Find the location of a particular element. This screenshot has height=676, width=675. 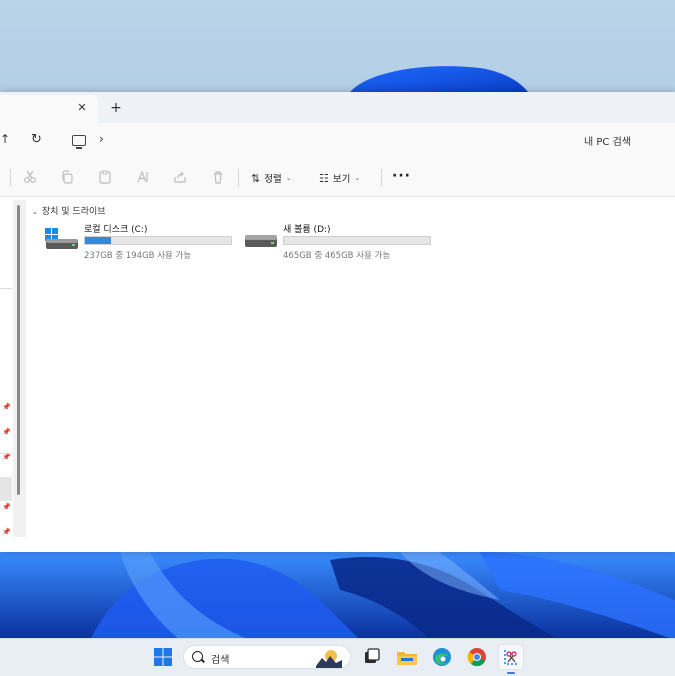

drive-item-c: 로컬 디스크 (C:) 237GB 중 194GB 사용 가능 is located at coordinates (140, 240).